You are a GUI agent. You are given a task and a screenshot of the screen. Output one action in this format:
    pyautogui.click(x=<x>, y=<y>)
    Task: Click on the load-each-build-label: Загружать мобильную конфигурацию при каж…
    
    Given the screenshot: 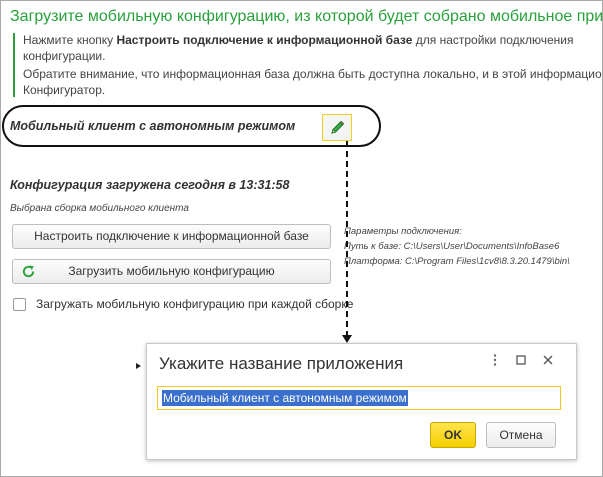 What is the action you would take?
    pyautogui.click(x=194, y=304)
    